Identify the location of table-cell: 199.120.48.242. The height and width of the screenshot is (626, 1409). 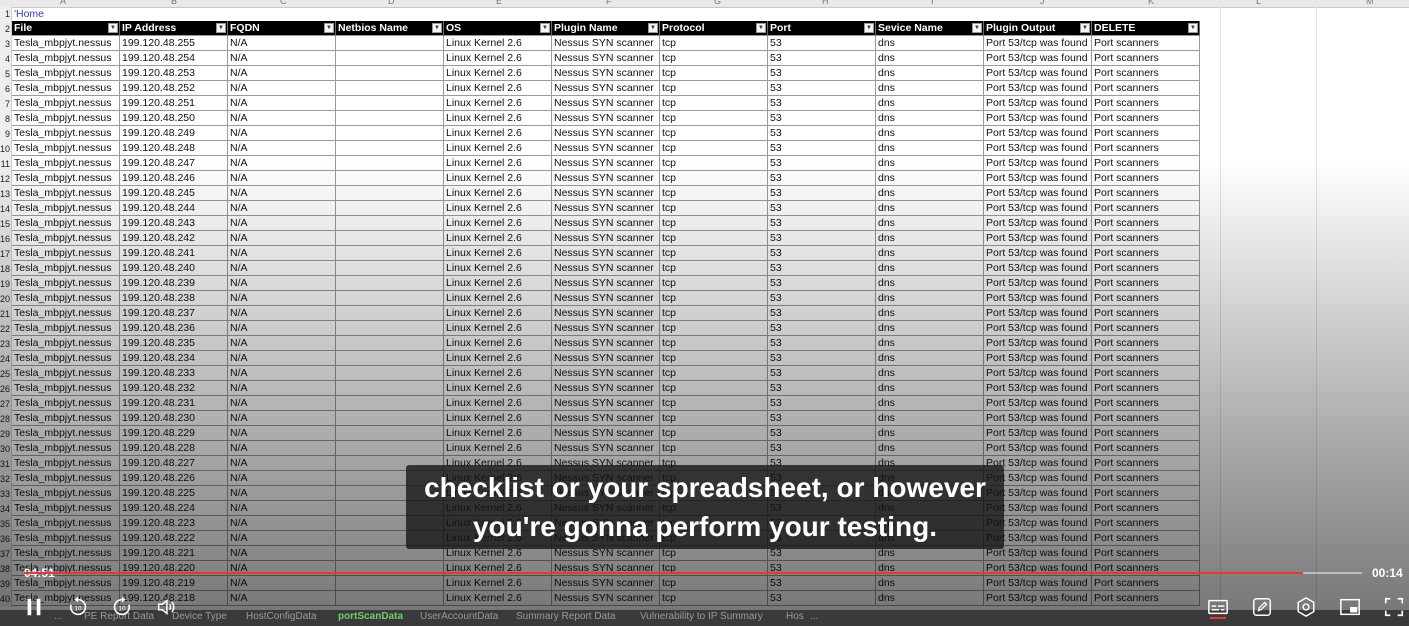
(174, 238).